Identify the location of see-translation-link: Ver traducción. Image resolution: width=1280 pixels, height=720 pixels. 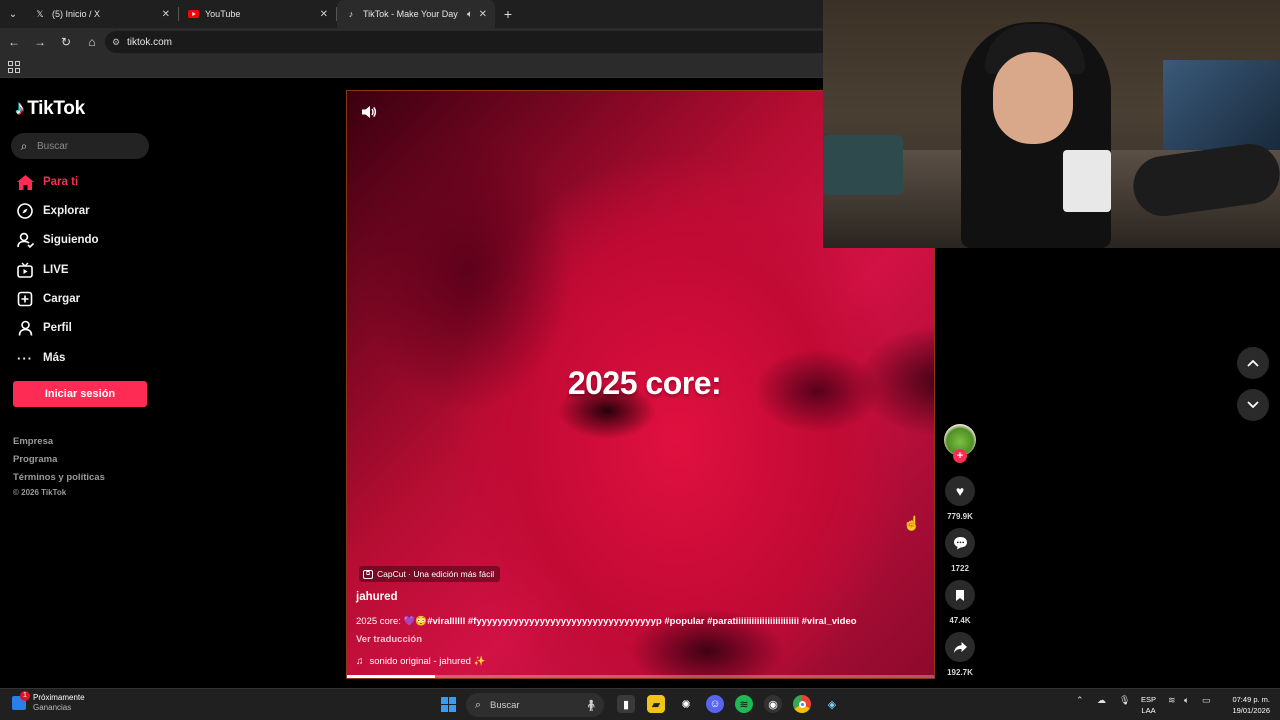
(389, 639).